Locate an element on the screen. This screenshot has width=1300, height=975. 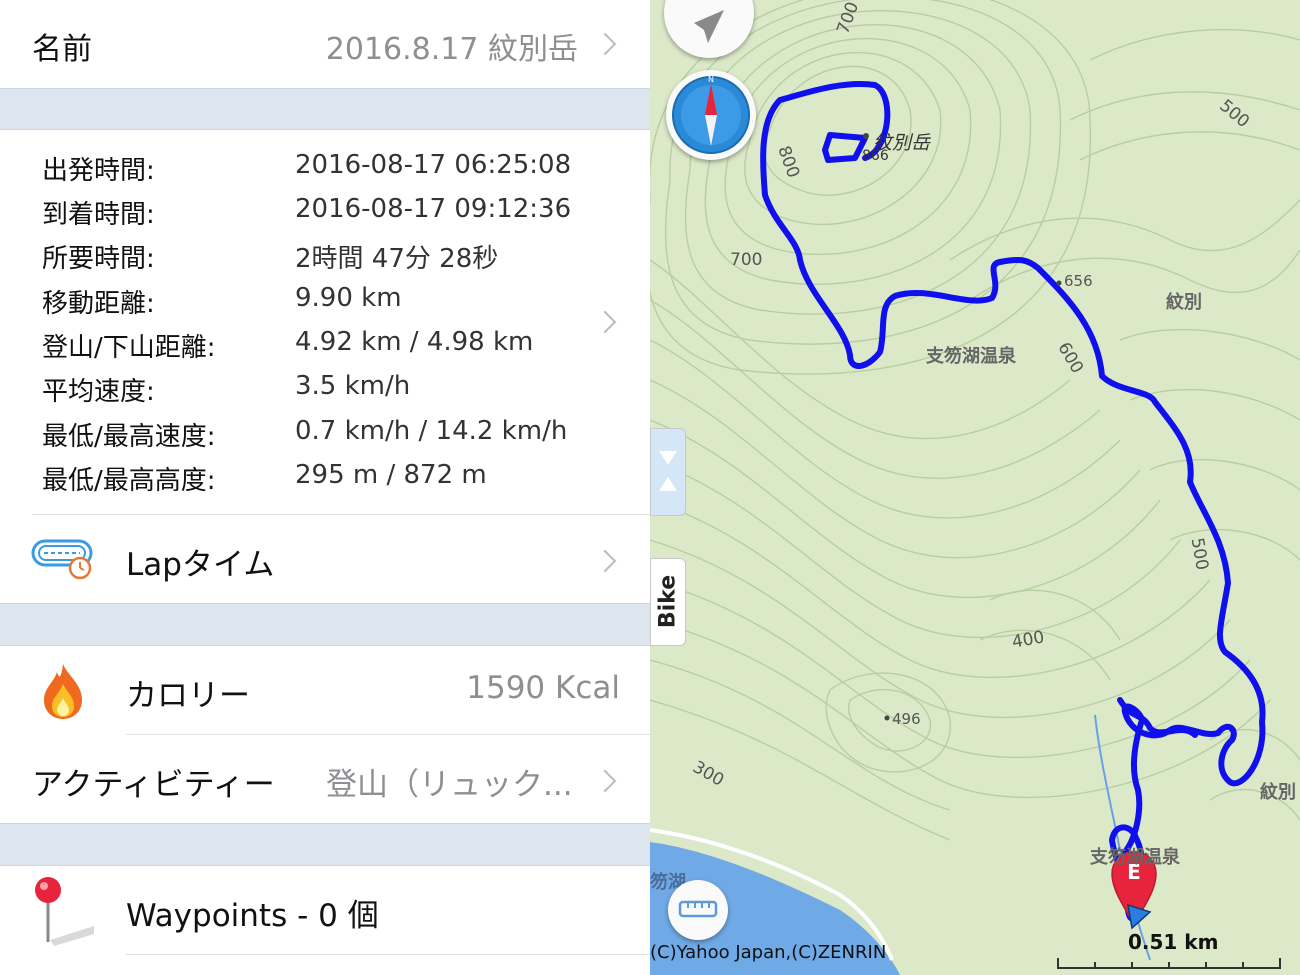
expand-collapse-icon is located at coordinates (668, 471).